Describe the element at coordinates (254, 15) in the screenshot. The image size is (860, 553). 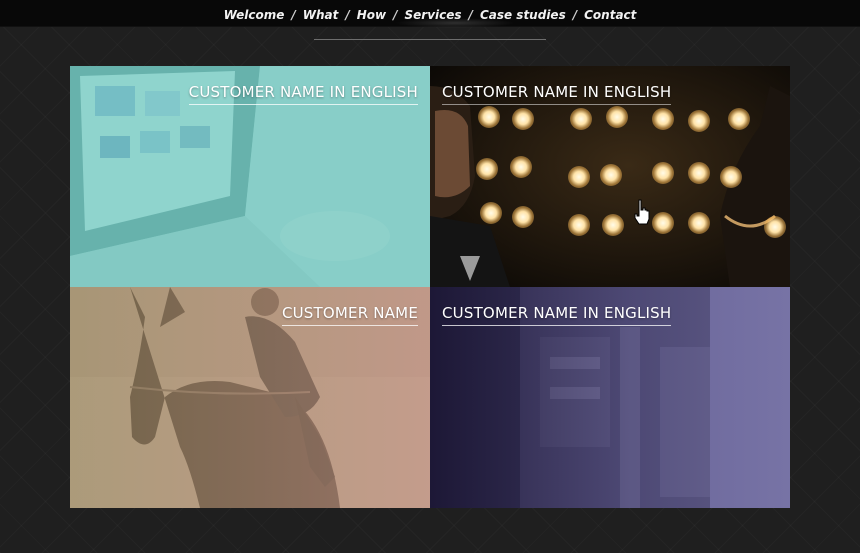
I see `nav-welcome: Welcome` at that location.